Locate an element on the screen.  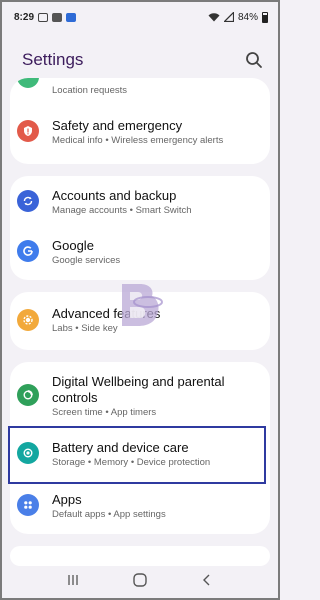
settings-item-apps: Apps Default apps • App settings is located at coordinates (140, 507).